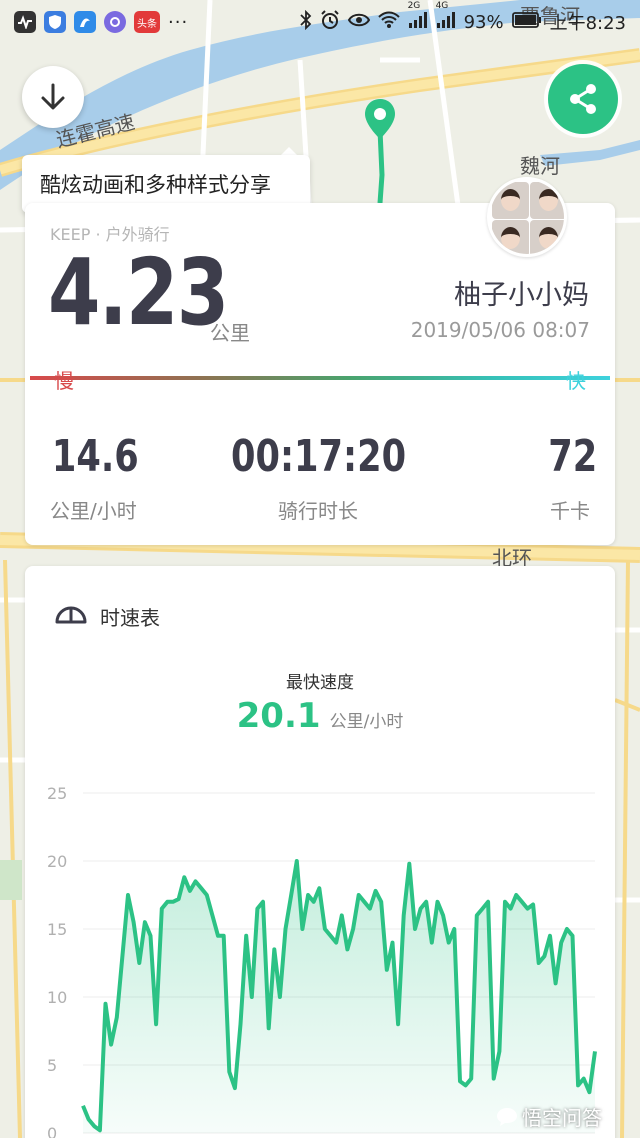 This screenshot has width=640, height=1138. Describe the element at coordinates (388, 22) in the screenshot. I see `wifi-icon` at that location.